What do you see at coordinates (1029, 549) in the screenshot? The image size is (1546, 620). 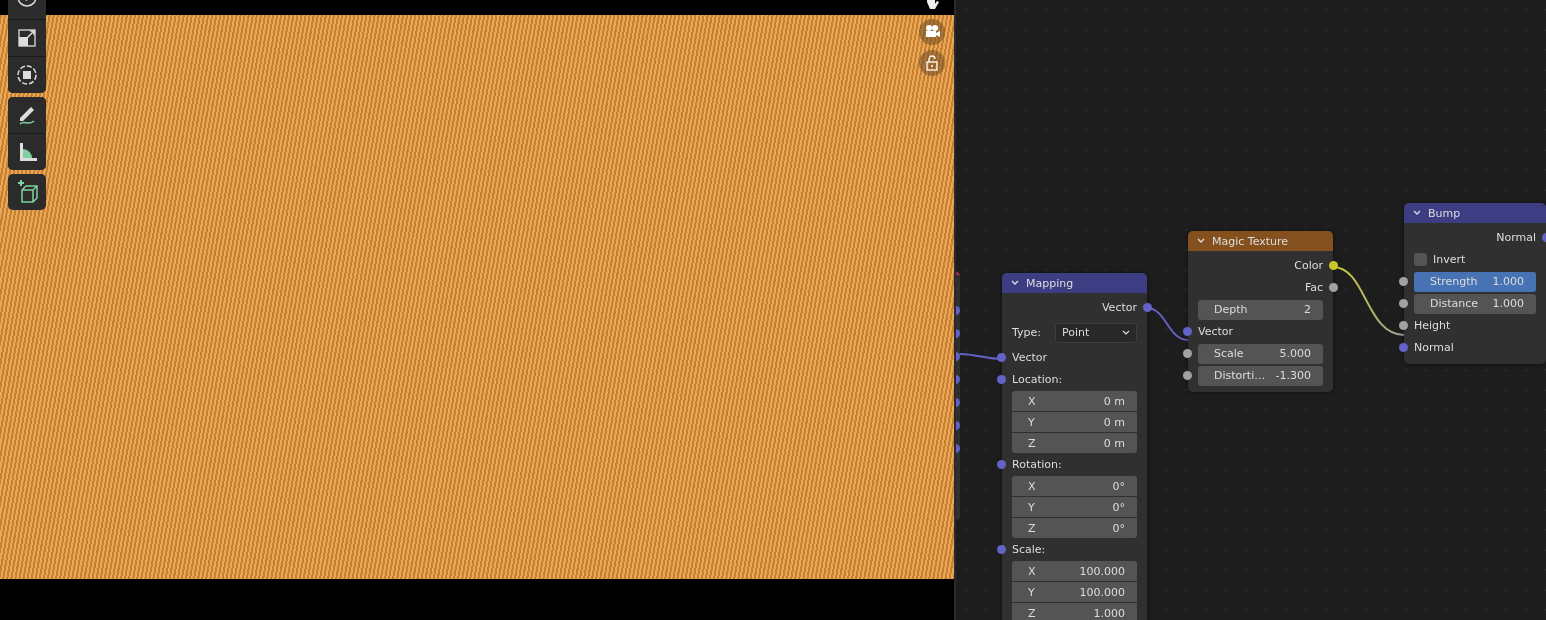 I see `socket-label: Scale:` at bounding box center [1029, 549].